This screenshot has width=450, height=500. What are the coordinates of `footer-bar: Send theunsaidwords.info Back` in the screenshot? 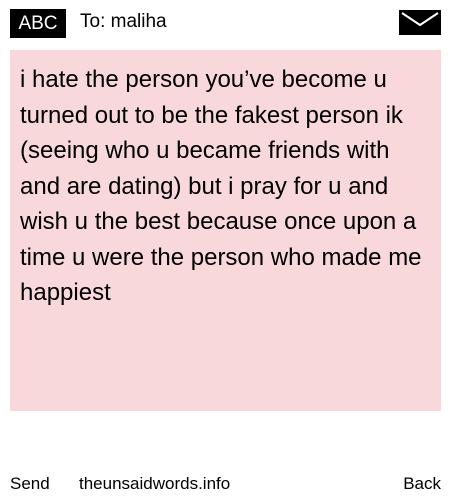 It's located at (225, 485).